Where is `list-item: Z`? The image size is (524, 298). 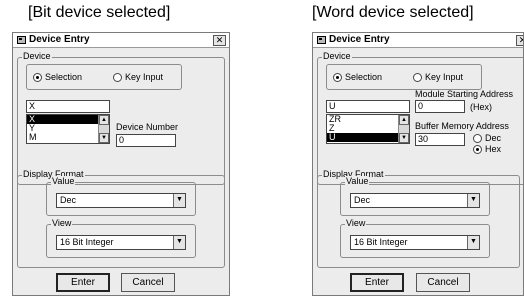 list-item: Z is located at coordinates (368, 128).